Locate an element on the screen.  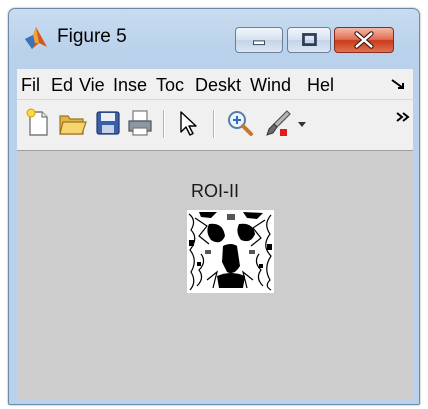
menu-view: Vie is located at coordinates (92, 85).